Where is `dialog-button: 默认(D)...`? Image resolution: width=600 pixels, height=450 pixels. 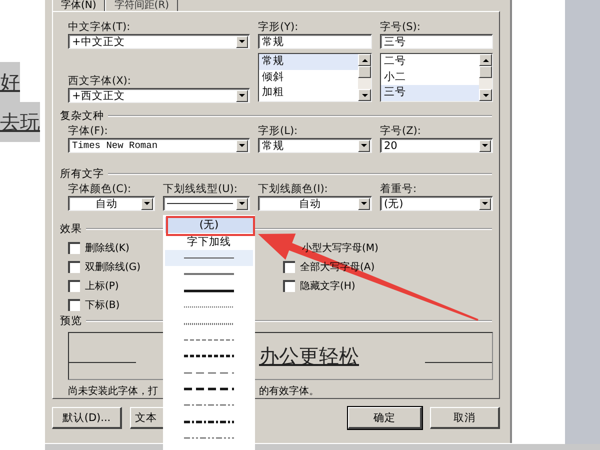 dialog-button: 默认(D)... is located at coordinates (87, 418).